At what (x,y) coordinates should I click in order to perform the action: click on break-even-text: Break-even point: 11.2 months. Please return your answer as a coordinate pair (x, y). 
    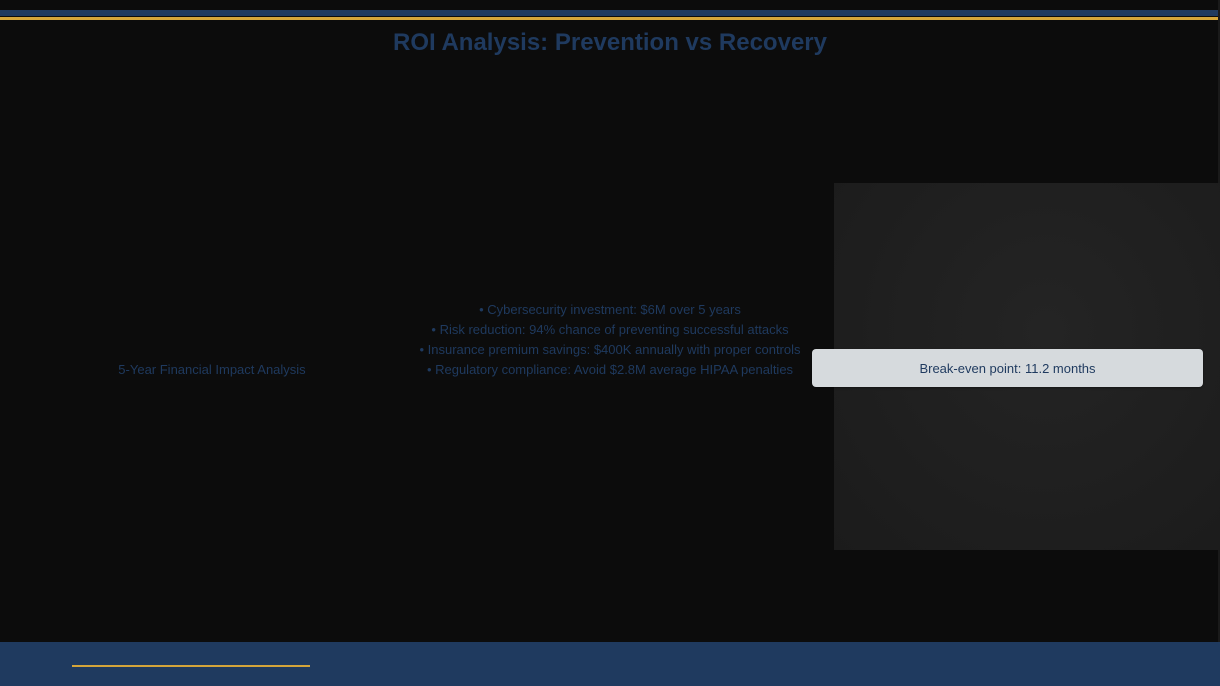
    Looking at the image, I should click on (1007, 368).